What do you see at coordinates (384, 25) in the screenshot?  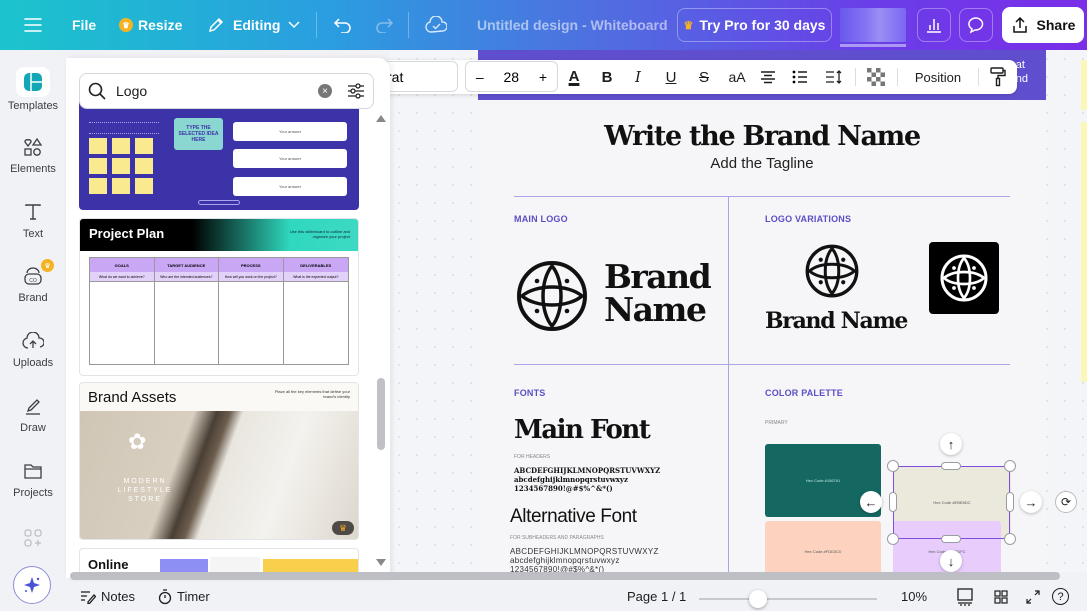 I see `redo-button` at bounding box center [384, 25].